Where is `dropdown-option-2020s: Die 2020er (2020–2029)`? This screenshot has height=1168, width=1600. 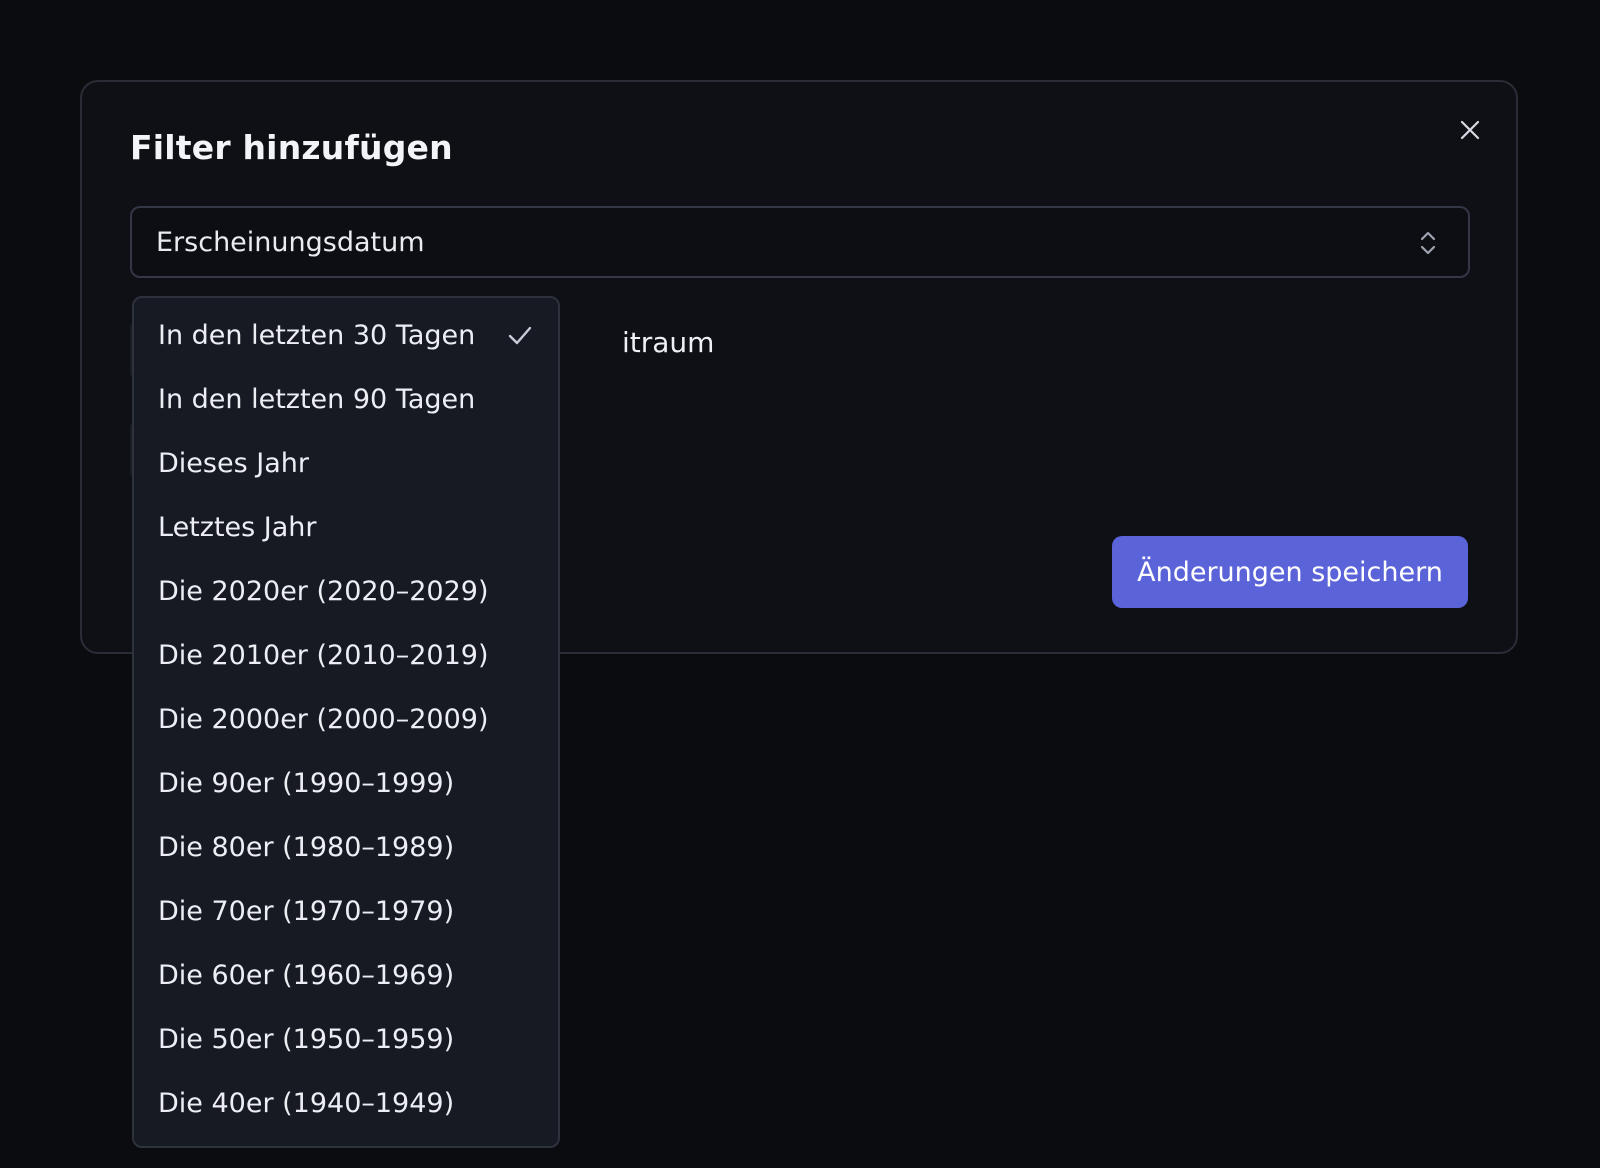 dropdown-option-2020s: Die 2020er (2020–2029) is located at coordinates (346, 591).